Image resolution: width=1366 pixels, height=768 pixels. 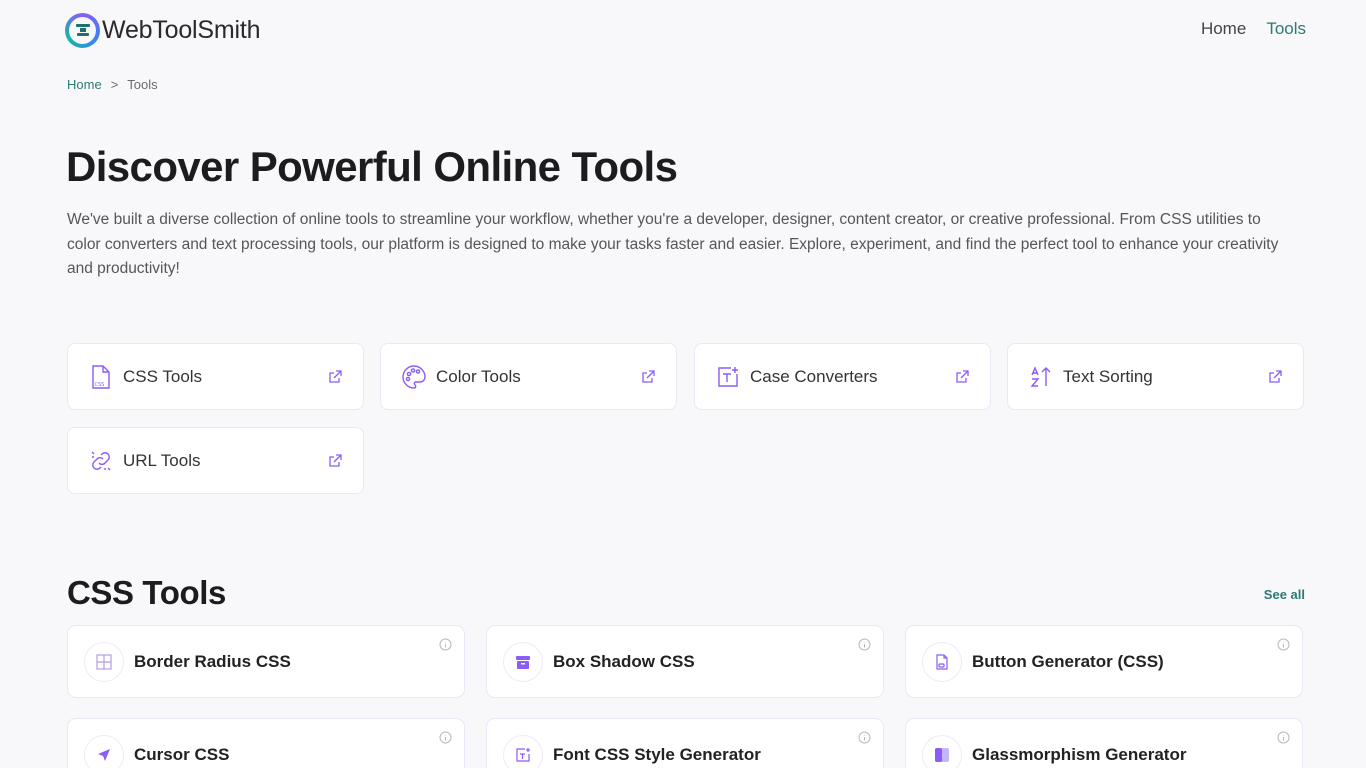 What do you see at coordinates (685, 743) in the screenshot?
I see `tool-card-font-css: Font CSS Style Generator` at bounding box center [685, 743].